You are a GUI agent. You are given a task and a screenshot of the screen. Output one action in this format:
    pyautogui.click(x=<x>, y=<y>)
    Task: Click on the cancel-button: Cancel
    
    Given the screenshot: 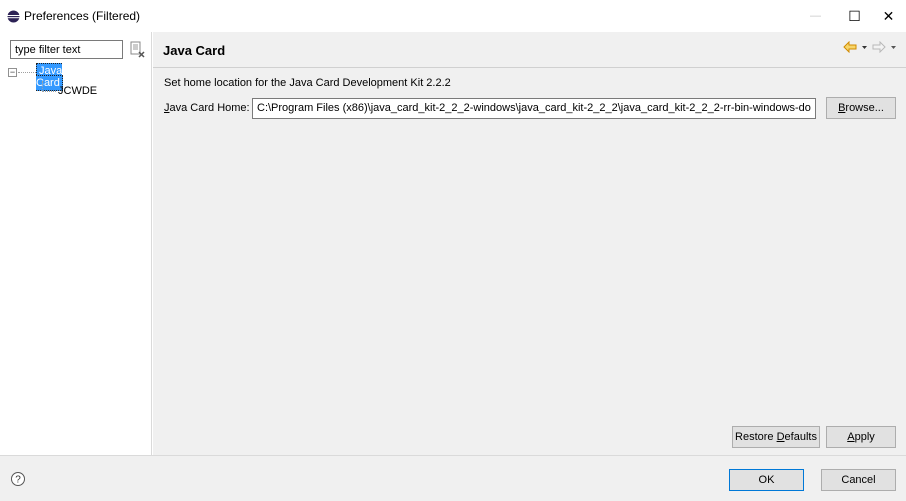 What is the action you would take?
    pyautogui.click(x=858, y=480)
    